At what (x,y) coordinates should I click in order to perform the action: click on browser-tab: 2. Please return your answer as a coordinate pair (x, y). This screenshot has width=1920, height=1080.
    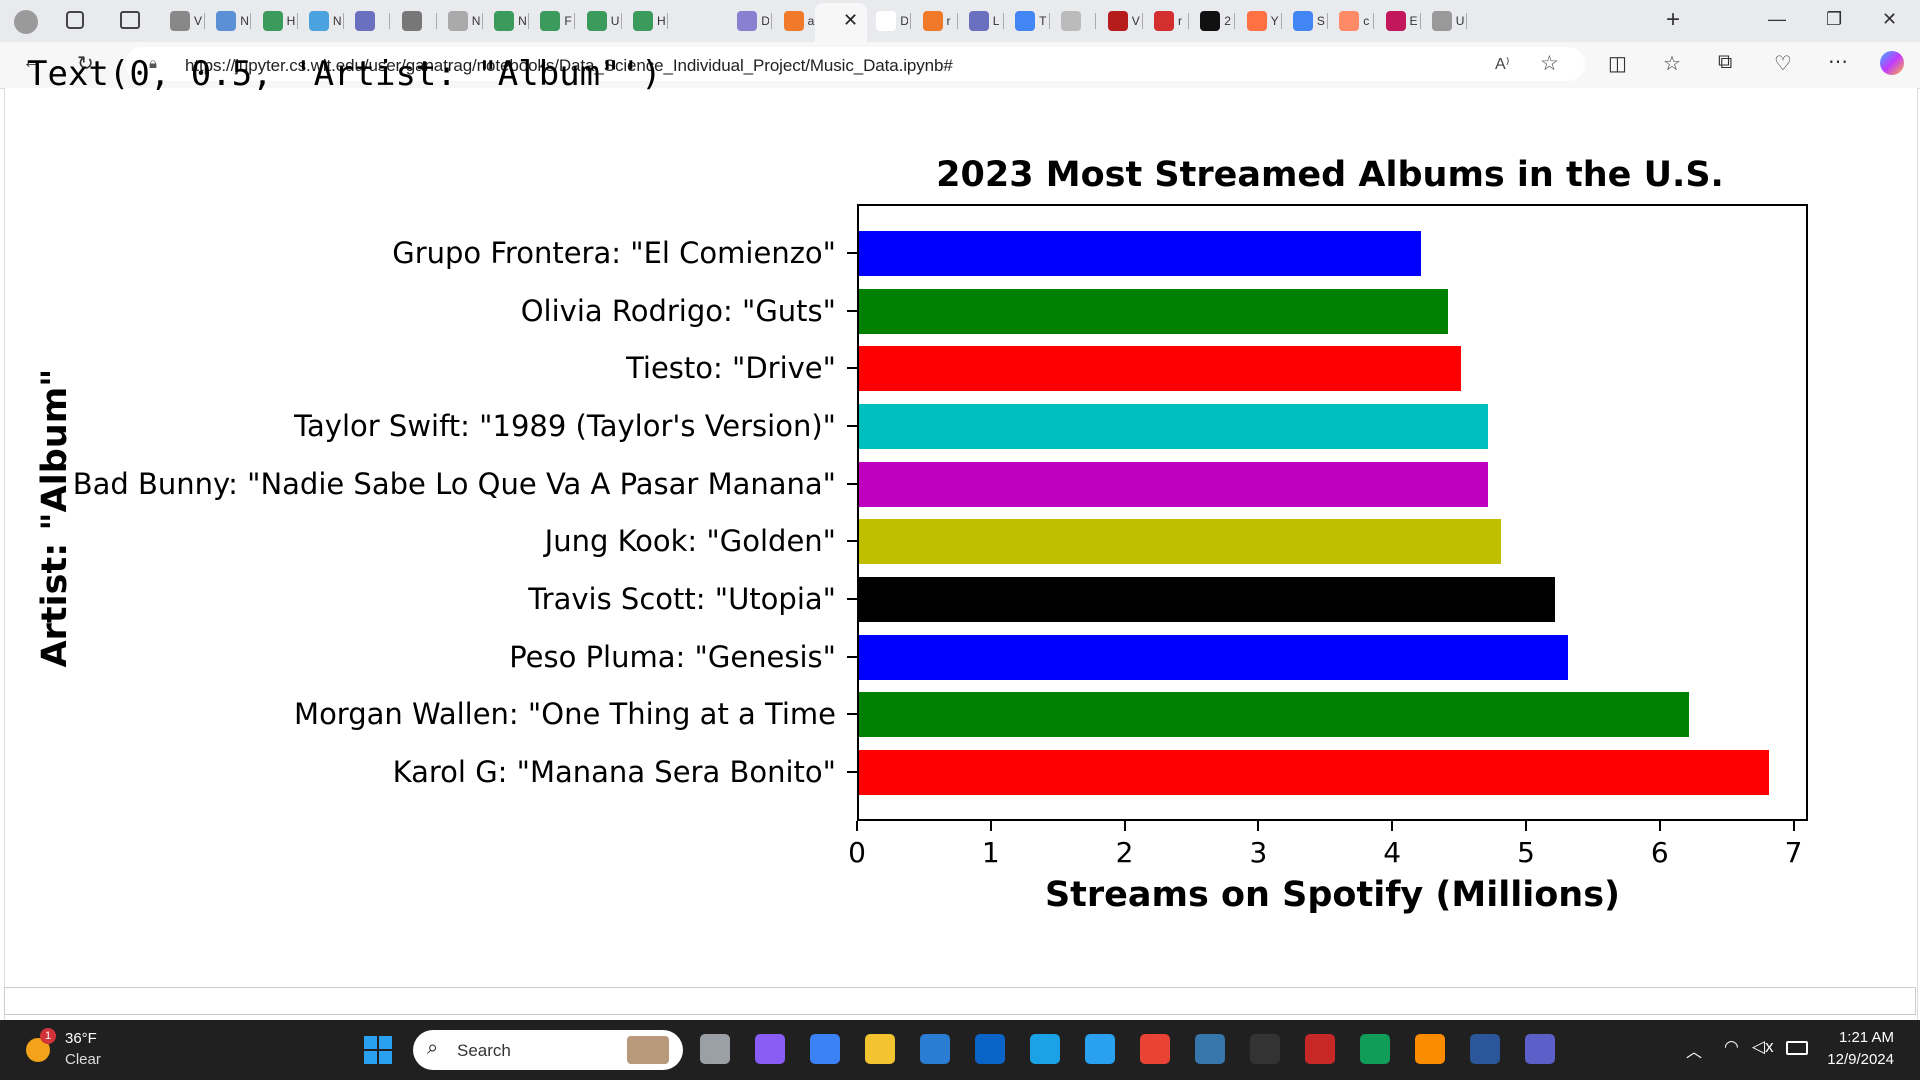
    Looking at the image, I should click on (1218, 21).